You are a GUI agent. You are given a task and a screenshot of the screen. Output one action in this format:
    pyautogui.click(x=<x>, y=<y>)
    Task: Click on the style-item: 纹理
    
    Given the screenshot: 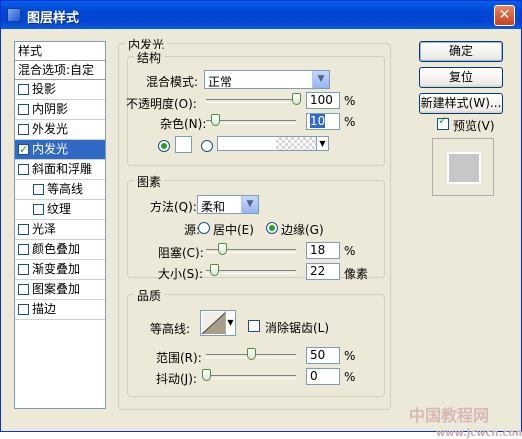 What is the action you would take?
    pyautogui.click(x=60, y=210)
    